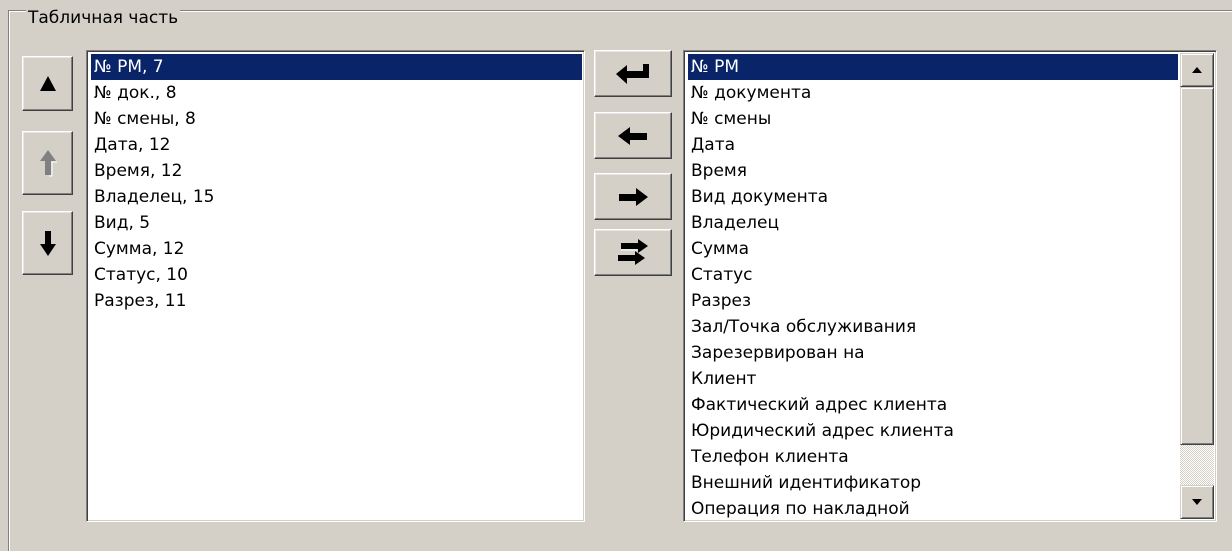  Describe the element at coordinates (933, 197) in the screenshot. I see `list-item: Вид документа` at that location.